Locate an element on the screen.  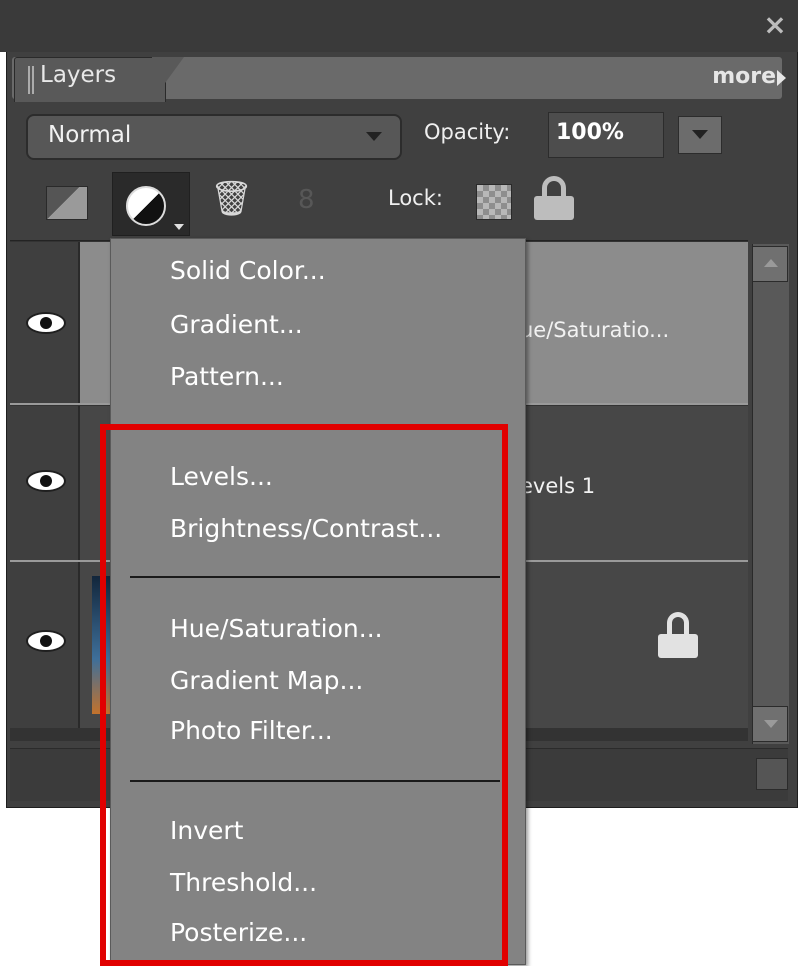
half-circle-adjustment-icon is located at coordinates (146, 206).